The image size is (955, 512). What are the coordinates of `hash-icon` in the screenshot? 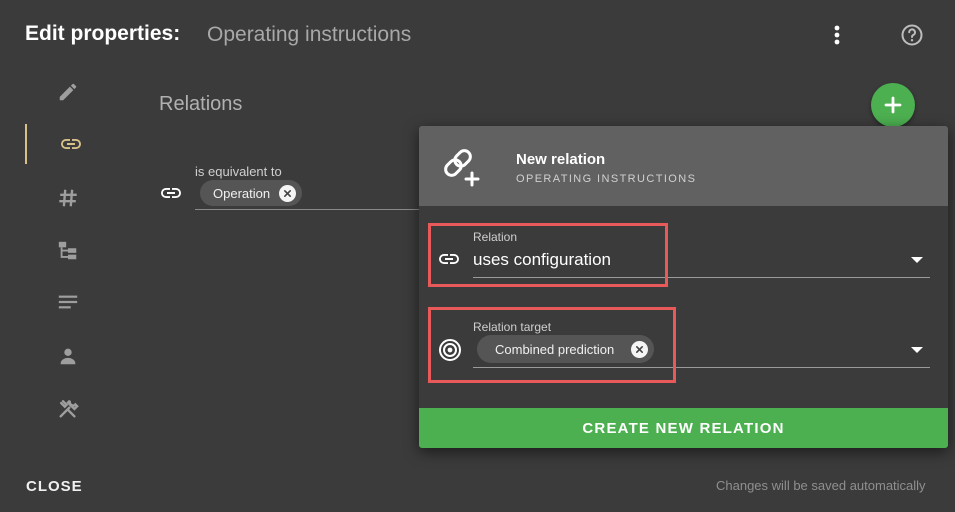 It's located at (68, 198).